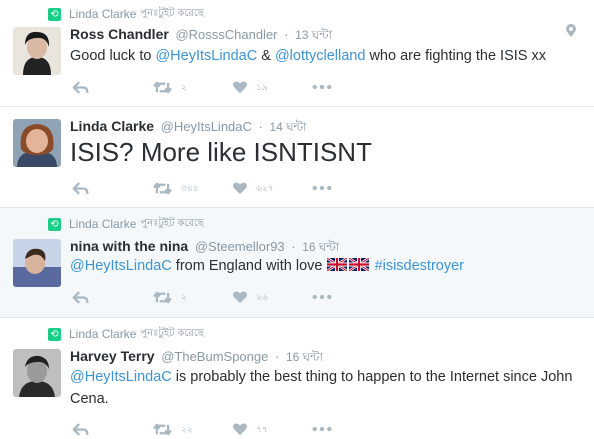 The height and width of the screenshot is (439, 594). Describe the element at coordinates (214, 356) in the screenshot. I see `author-handle: @TheBumSponge` at that location.